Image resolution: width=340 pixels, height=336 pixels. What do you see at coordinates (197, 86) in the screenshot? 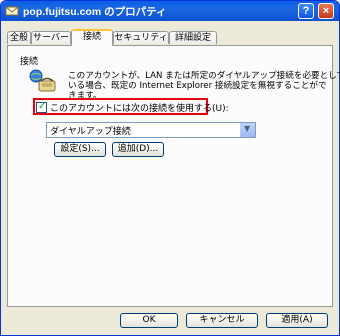
I see `description-line: いる場合、既定の Internet Explorer 接続設定を無視することがで` at bounding box center [197, 86].